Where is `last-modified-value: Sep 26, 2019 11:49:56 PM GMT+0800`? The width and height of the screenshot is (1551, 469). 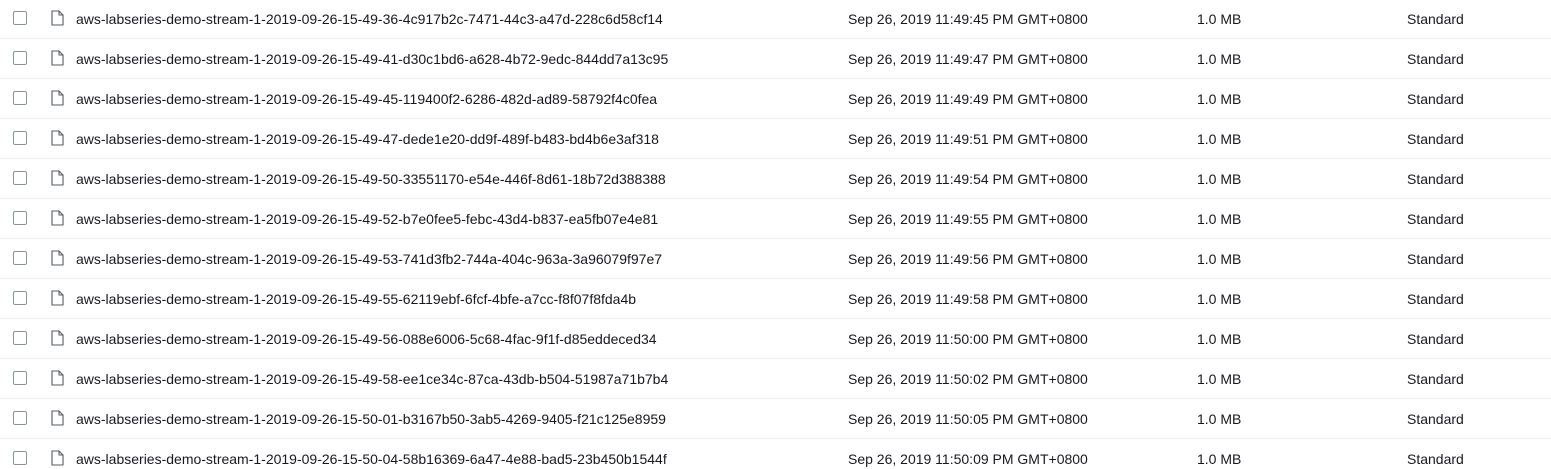 last-modified-value: Sep 26, 2019 11:49:56 PM GMT+0800 is located at coordinates (968, 259).